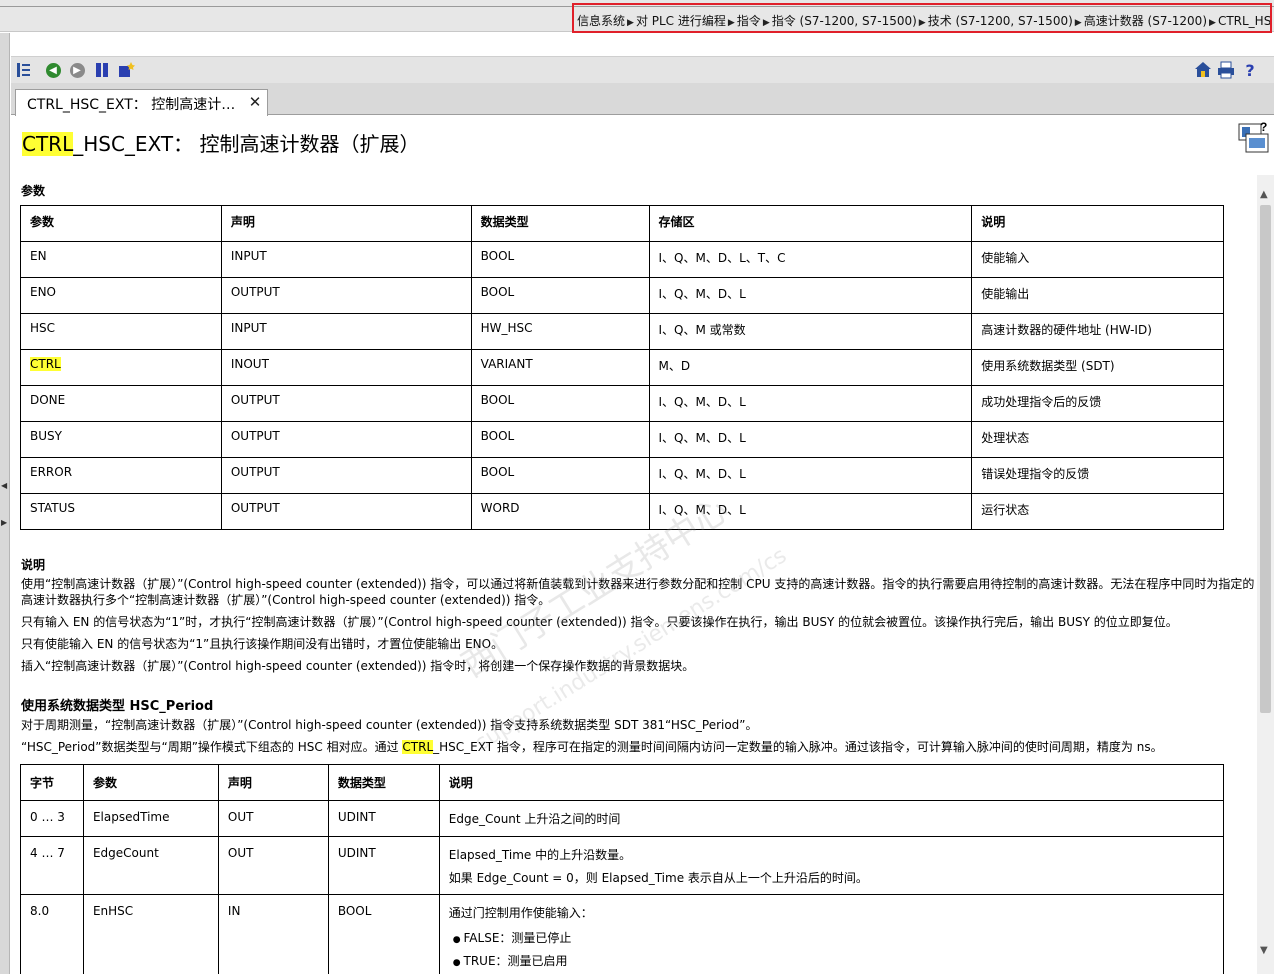 The image size is (1274, 974). I want to click on print-button, so click(1226, 70).